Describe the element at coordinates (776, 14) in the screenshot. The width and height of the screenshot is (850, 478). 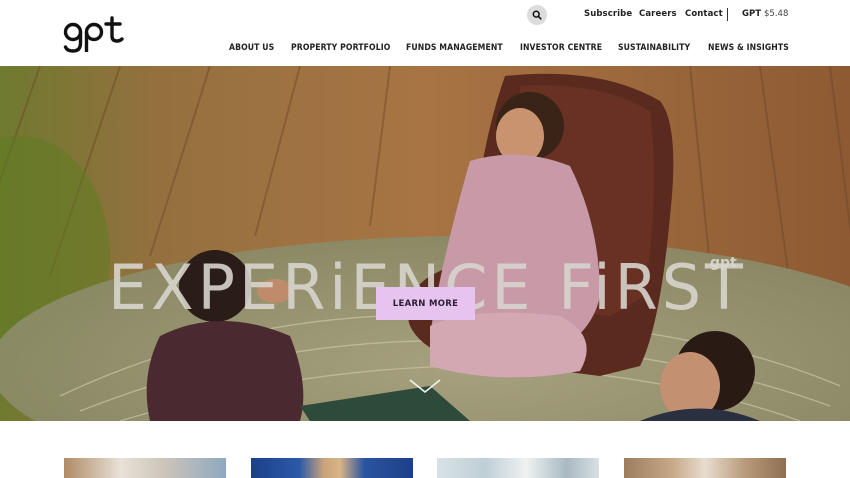
I see `share-price-value: $5.48` at that location.